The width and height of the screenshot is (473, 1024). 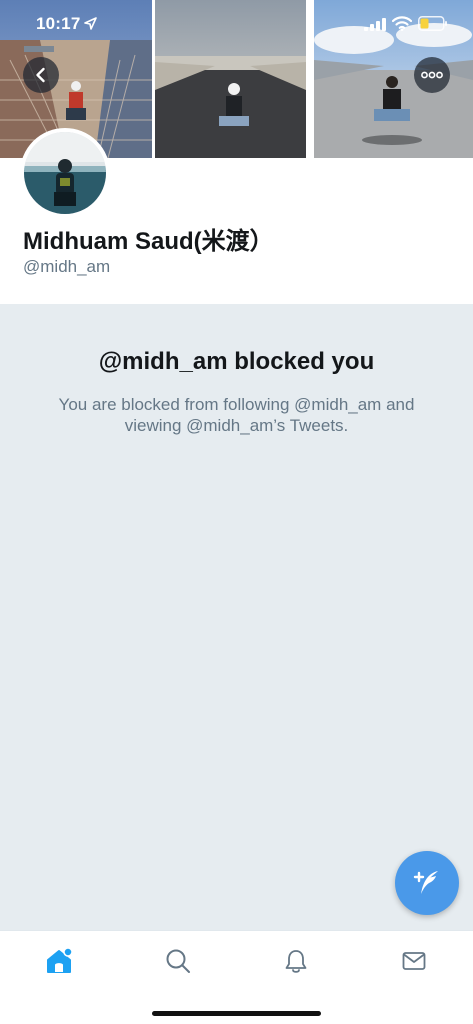 I want to click on tab-home, so click(x=59, y=961).